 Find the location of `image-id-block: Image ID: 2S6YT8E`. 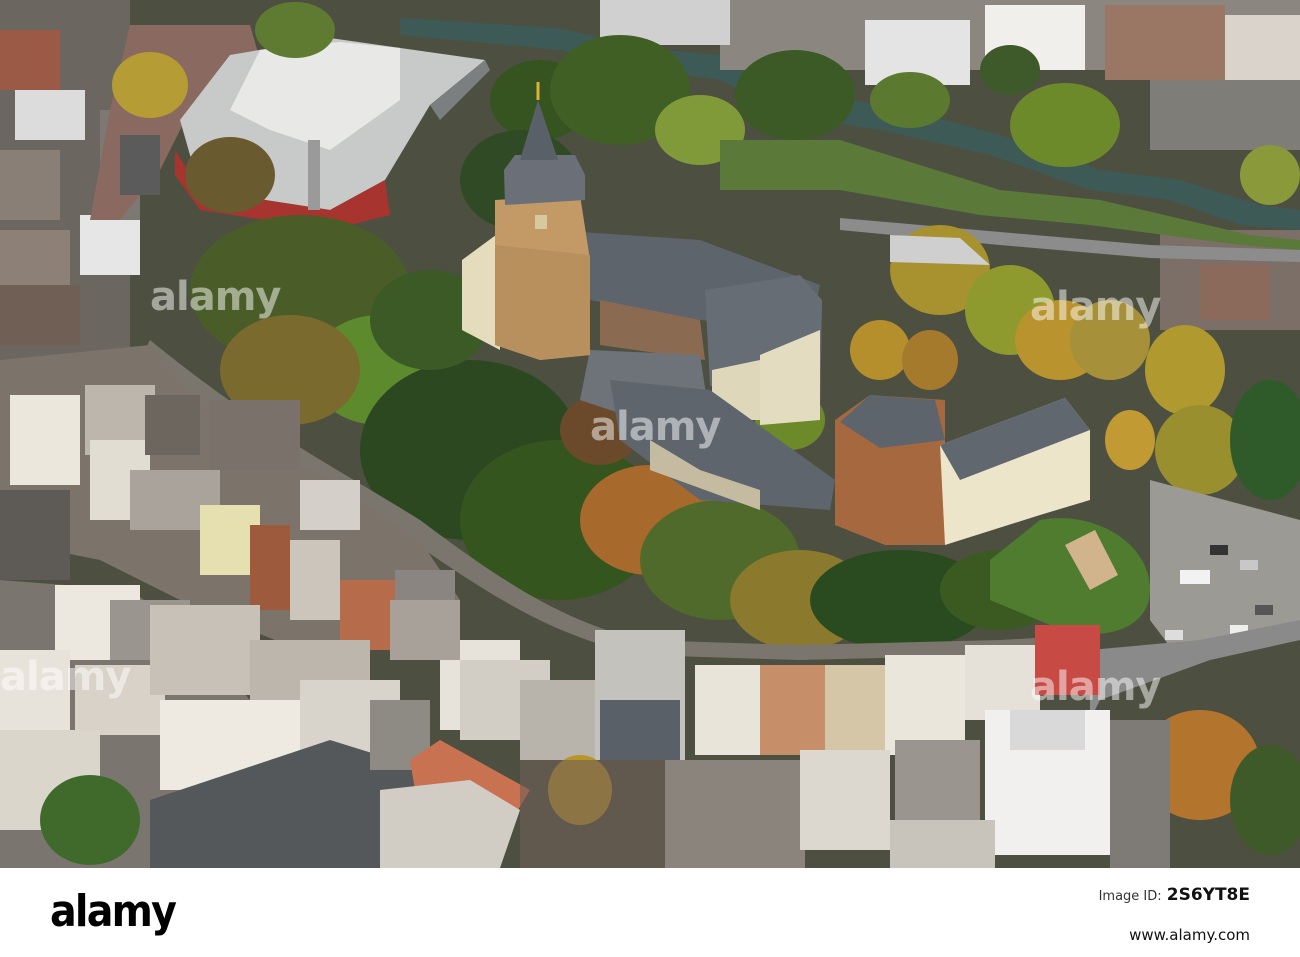

image-id-block: Image ID: 2S6YT8E is located at coordinates (1174, 895).